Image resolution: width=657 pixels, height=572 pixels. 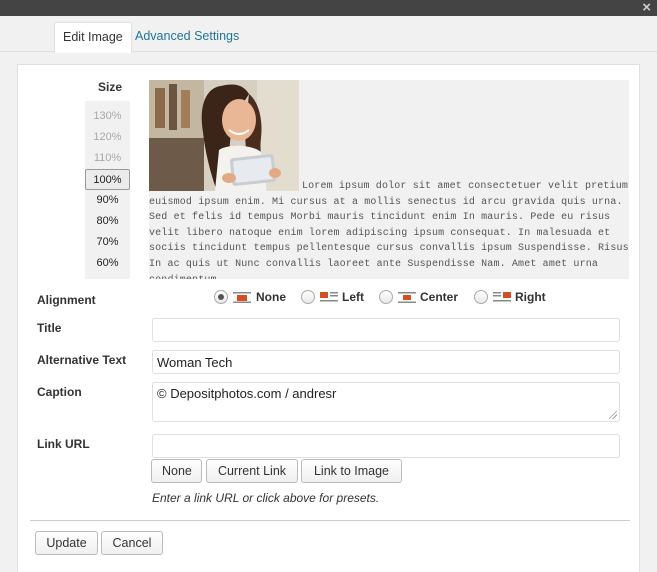 I want to click on align-left-icon, so click(x=329, y=297).